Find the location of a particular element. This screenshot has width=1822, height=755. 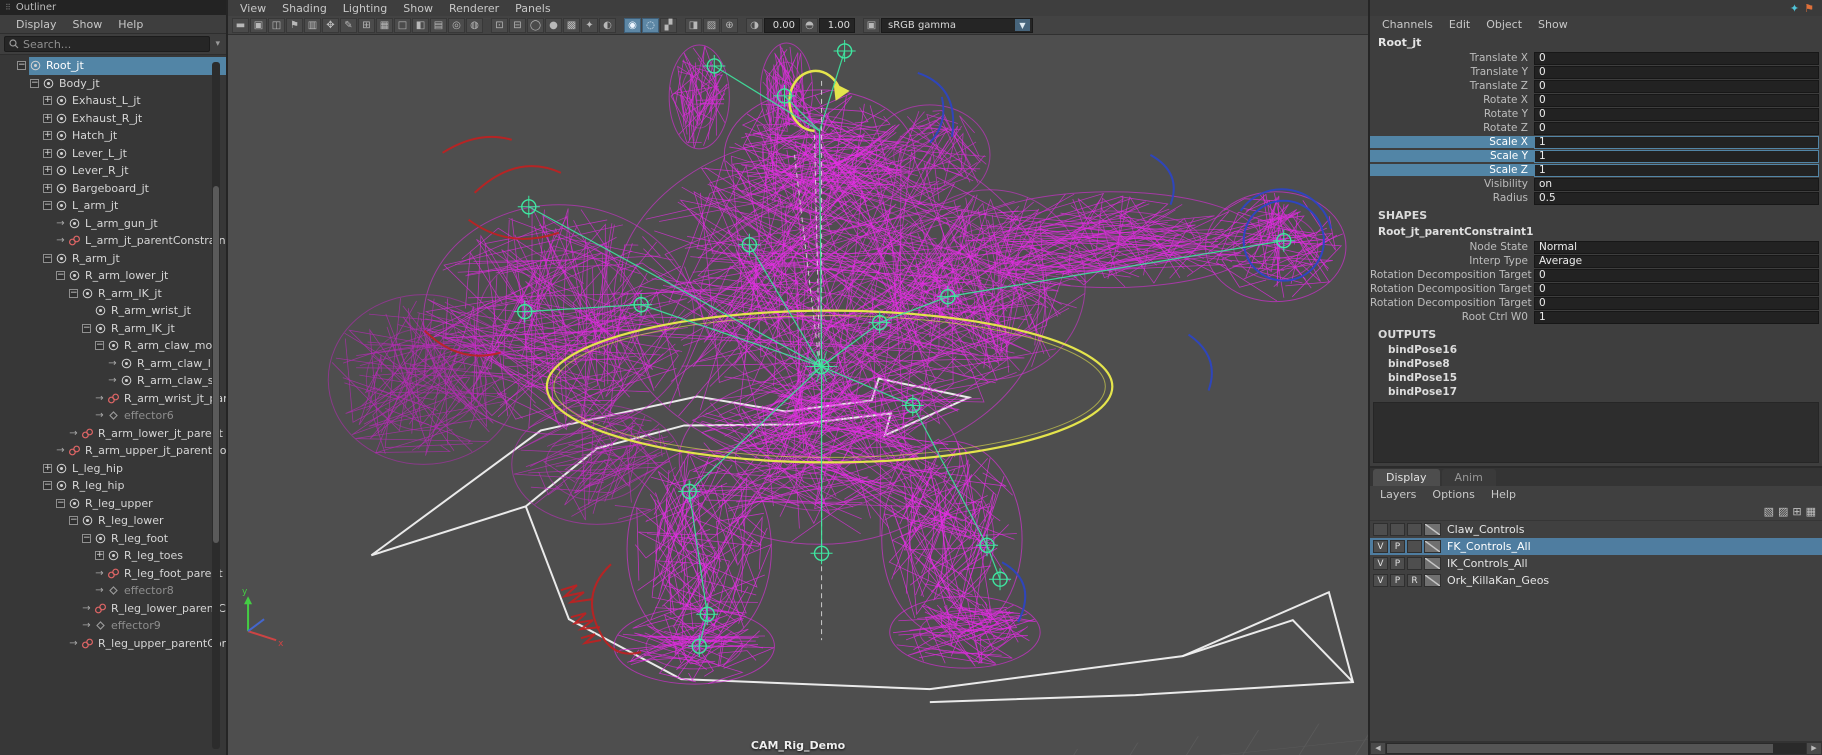

workspace-icon: ✦ is located at coordinates (1794, 8).